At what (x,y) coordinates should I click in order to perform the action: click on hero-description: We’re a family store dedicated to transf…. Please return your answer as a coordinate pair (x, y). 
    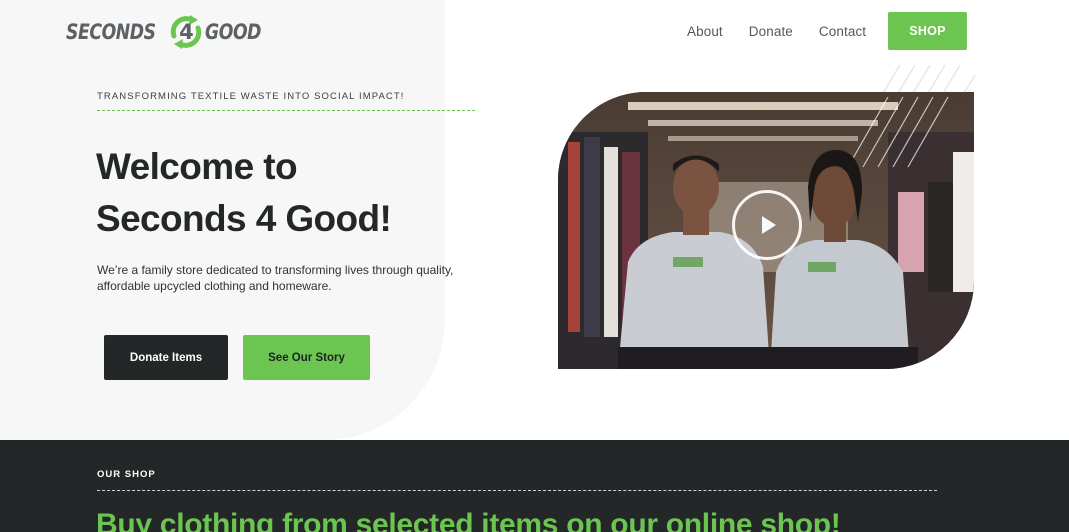
    Looking at the image, I should click on (275, 278).